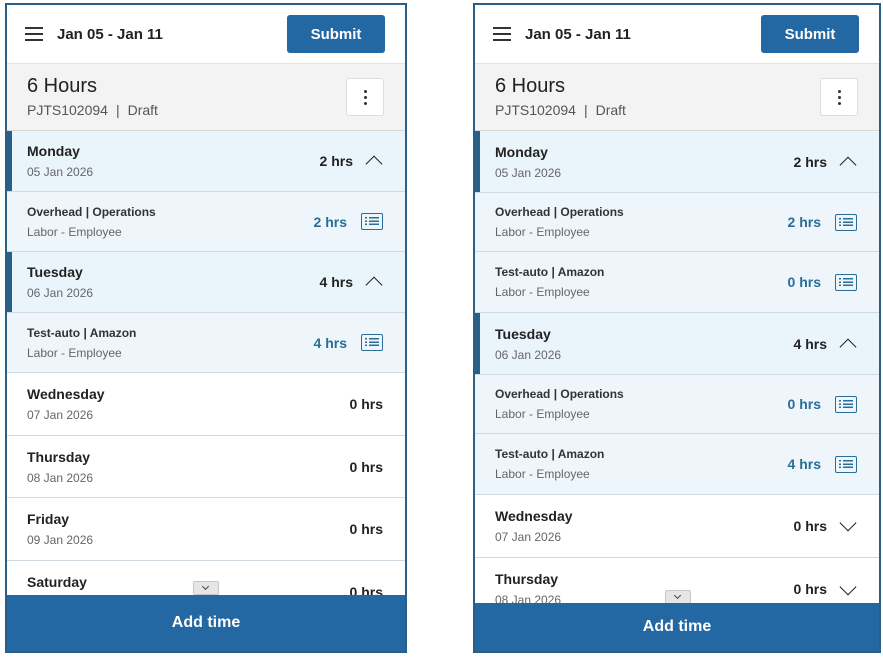 The height and width of the screenshot is (657, 883). I want to click on time-entry-row: Test-auto | Amazon Labor - Employee 0 hrs, so click(677, 282).